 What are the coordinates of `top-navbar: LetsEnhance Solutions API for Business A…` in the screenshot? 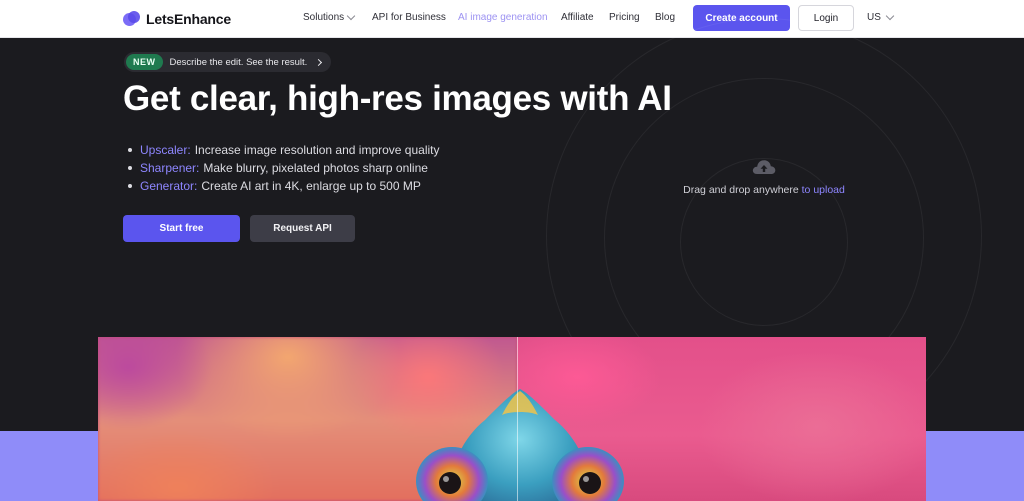 It's located at (512, 19).